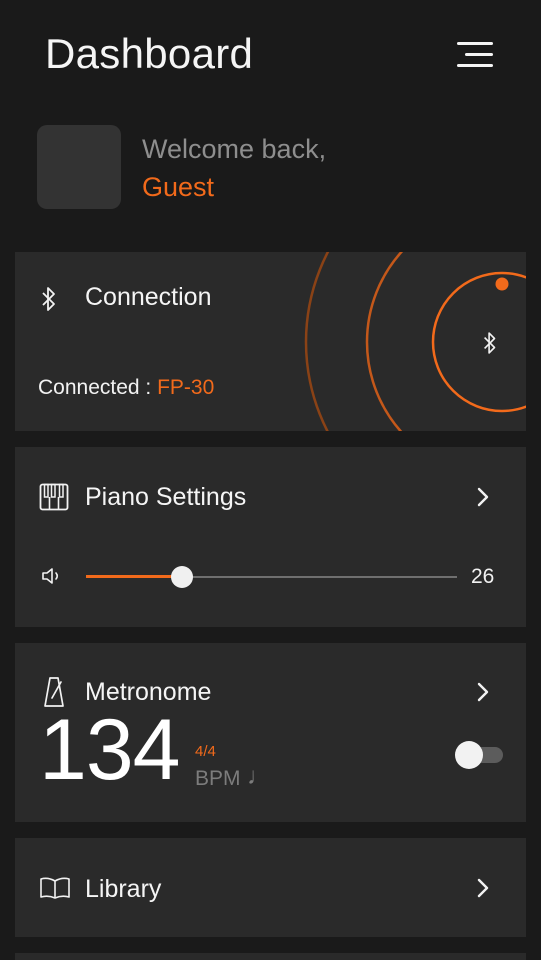 The image size is (541, 960). I want to click on library-card: Library, so click(270, 887).